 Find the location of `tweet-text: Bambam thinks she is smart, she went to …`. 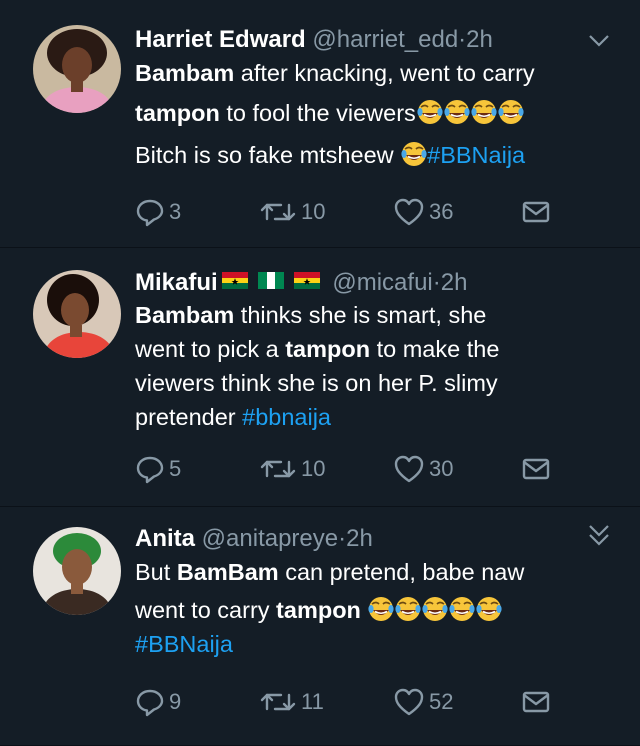

tweet-text: Bambam thinks she is smart, she went to … is located at coordinates (372, 366).